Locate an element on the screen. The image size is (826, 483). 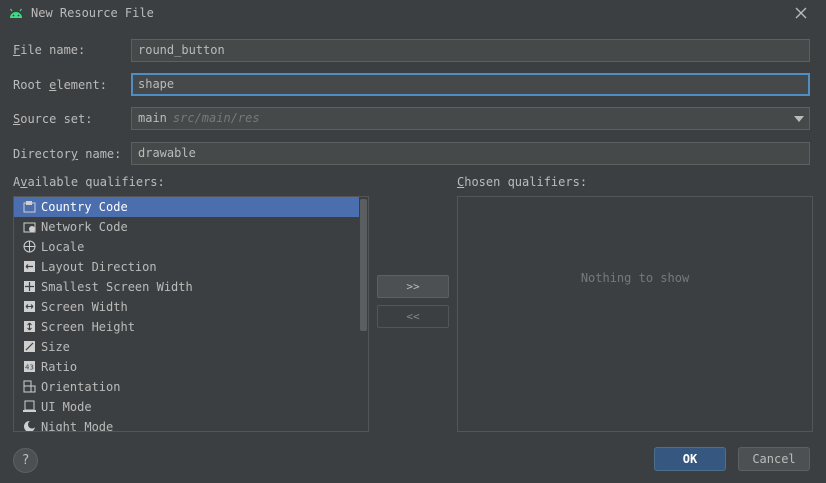
available-label-post: ailable qualifiers: is located at coordinates (96, 182).